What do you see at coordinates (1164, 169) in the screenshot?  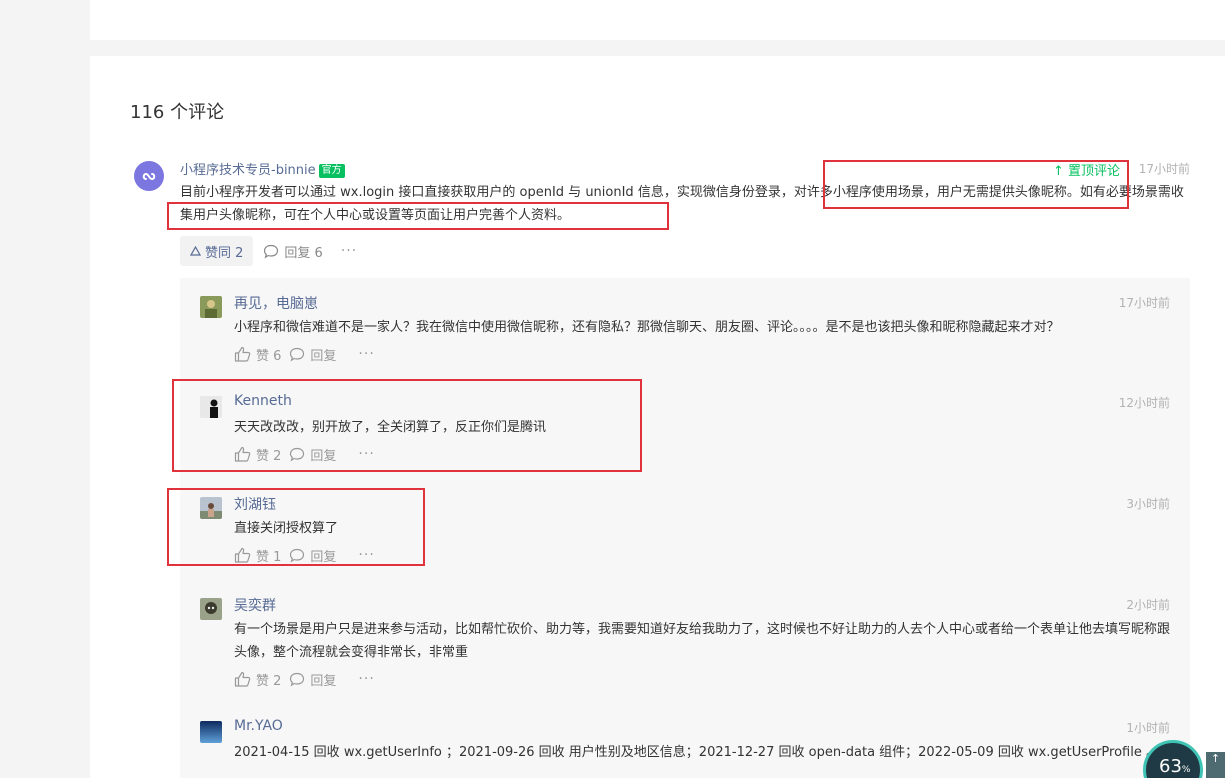 I see `comment-time: 17小时前` at bounding box center [1164, 169].